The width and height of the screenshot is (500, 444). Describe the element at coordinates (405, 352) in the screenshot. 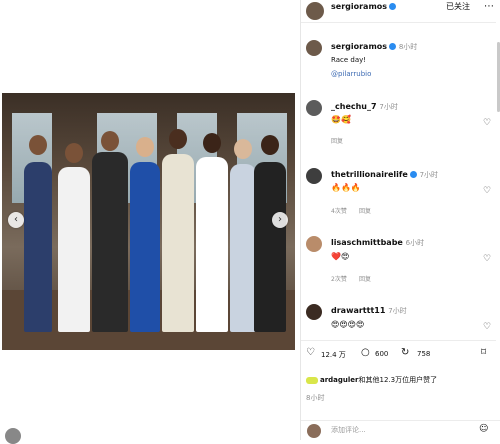

I see `share-icon: ↻` at that location.